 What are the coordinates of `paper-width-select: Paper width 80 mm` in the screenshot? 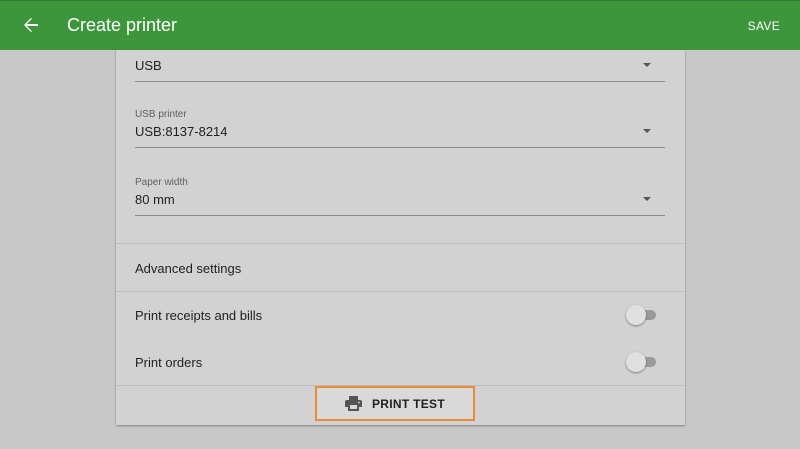 It's located at (400, 194).